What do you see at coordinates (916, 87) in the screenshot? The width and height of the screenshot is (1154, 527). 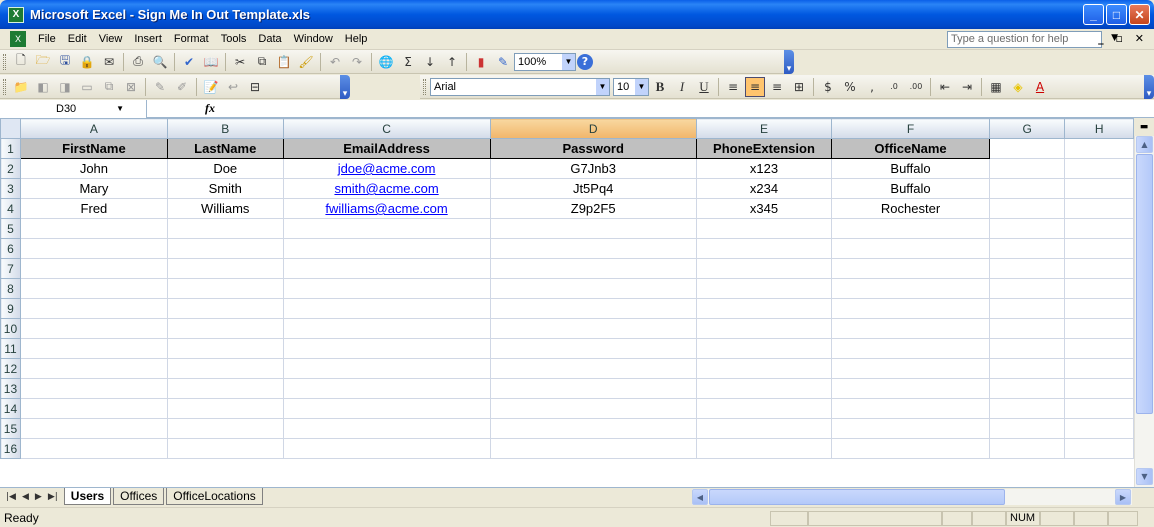 I see `decrease-decimal-icon: .00` at bounding box center [916, 87].